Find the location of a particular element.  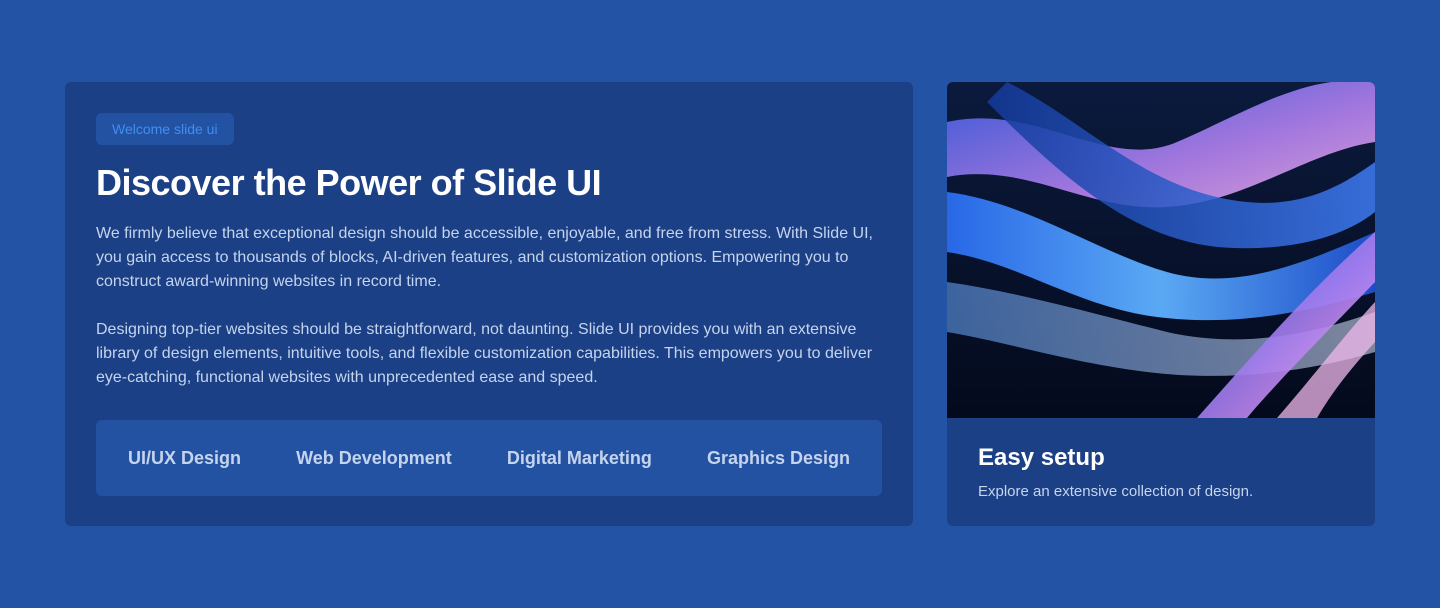

service-uiux-design: UI/UX Design is located at coordinates (184, 458).